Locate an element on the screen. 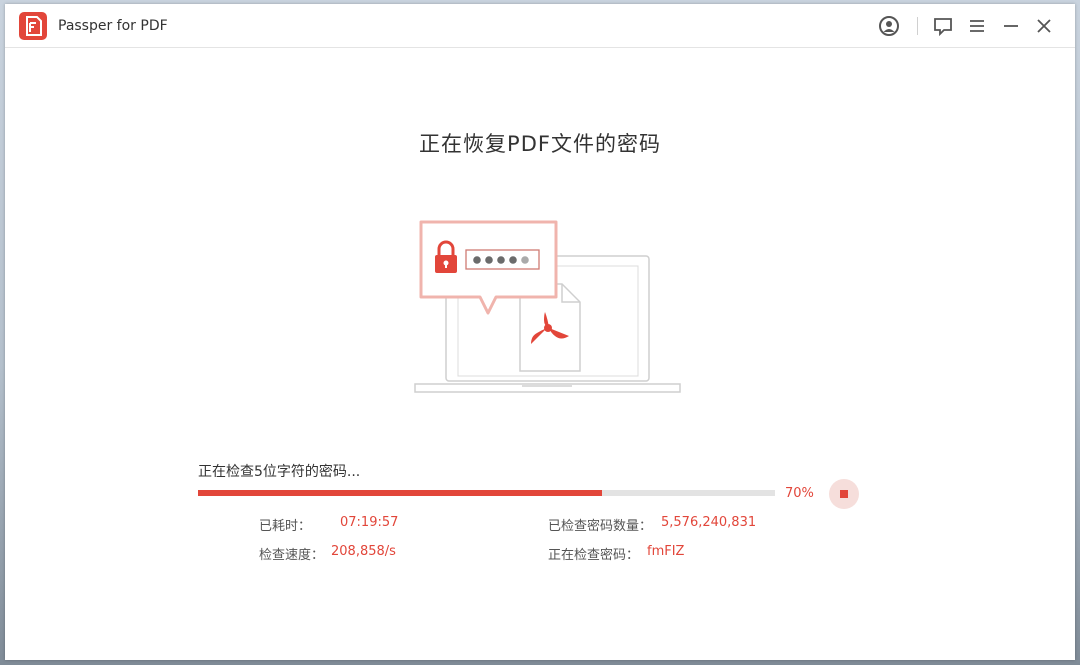 The image size is (1080, 665). stop-icon is located at coordinates (844, 494).